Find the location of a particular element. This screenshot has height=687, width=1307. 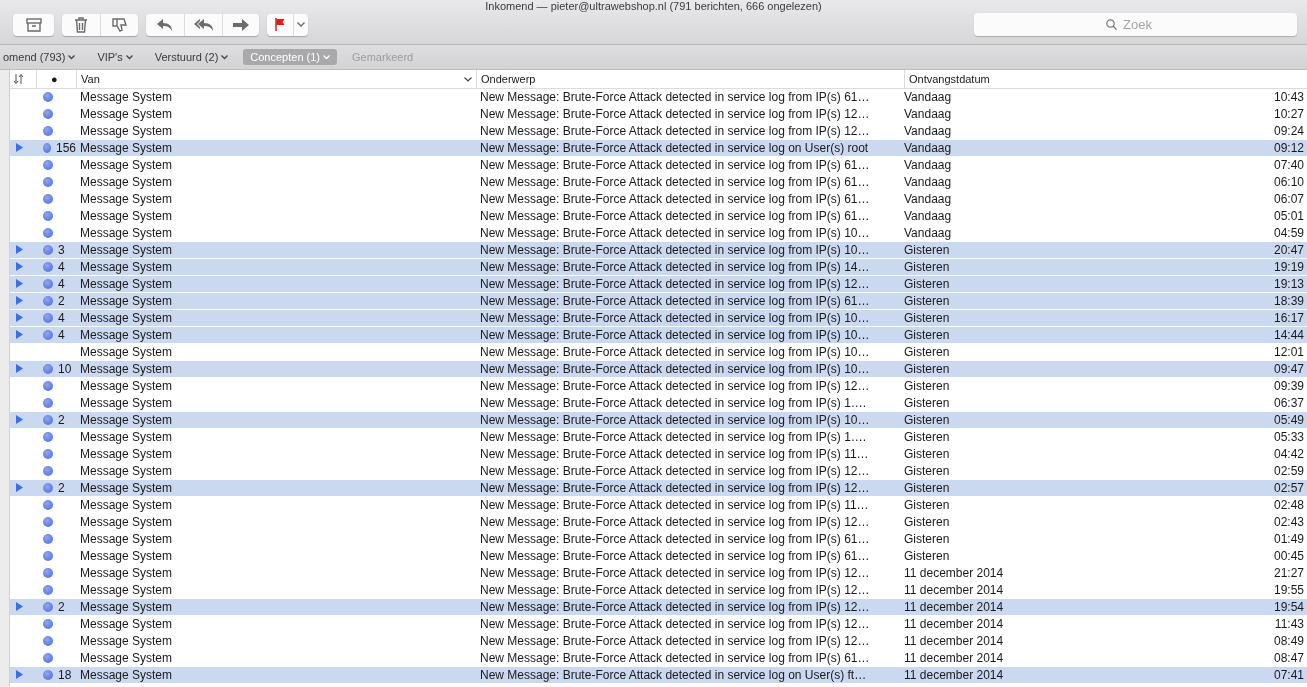

time-cell: 02:43 is located at coordinates (1288, 522).